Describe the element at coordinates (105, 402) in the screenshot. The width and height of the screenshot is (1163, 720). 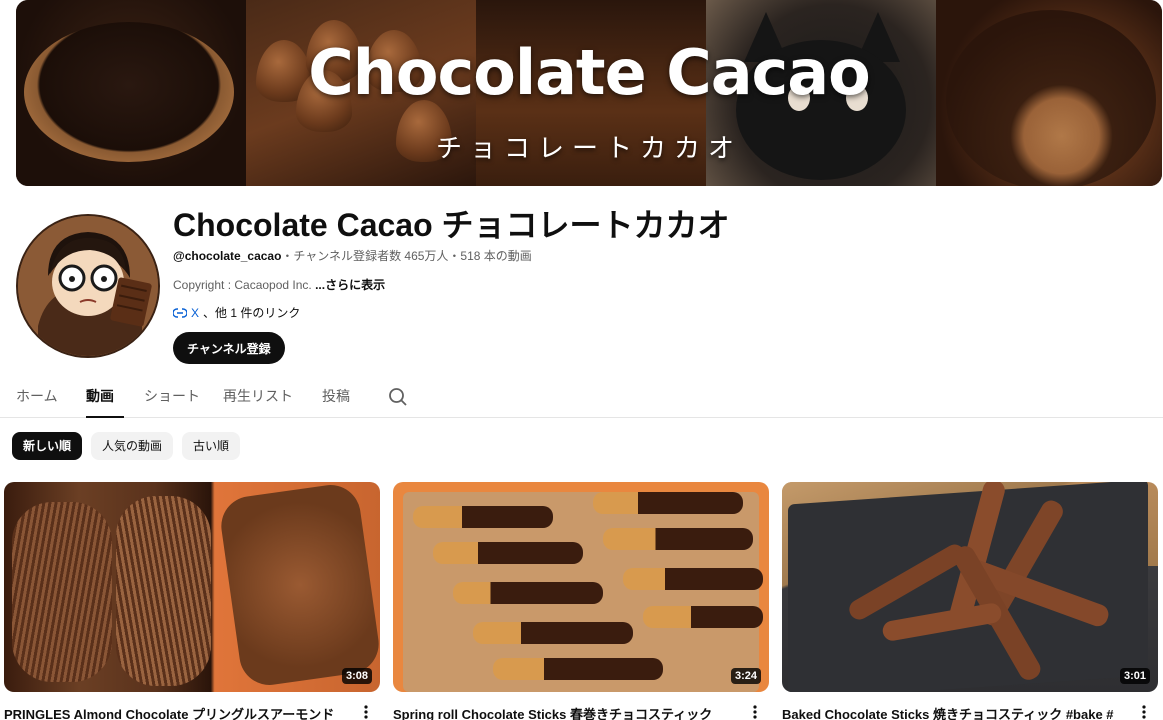
I see `tab-videos: 動画` at that location.